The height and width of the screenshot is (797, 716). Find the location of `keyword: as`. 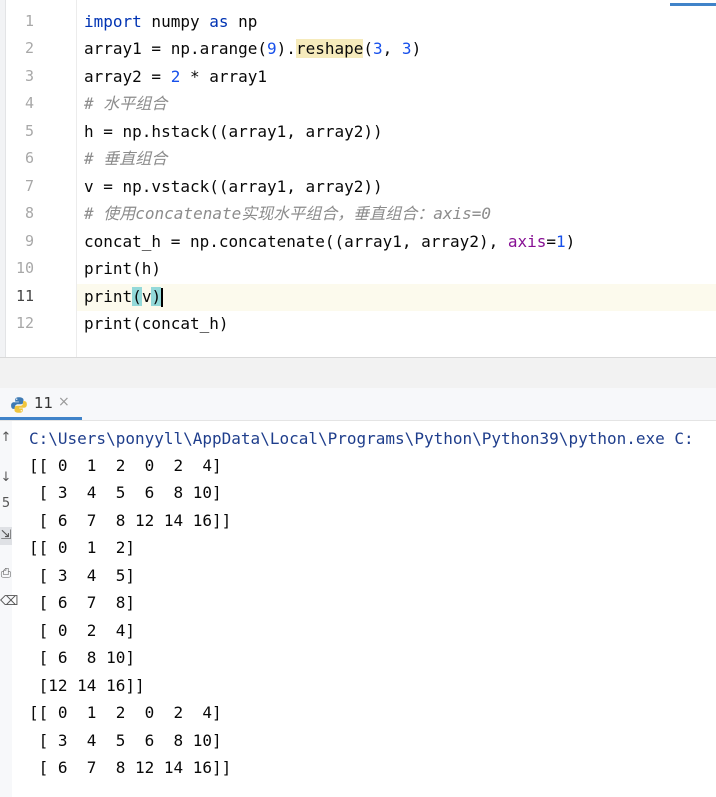

keyword: as is located at coordinates (219, 21).